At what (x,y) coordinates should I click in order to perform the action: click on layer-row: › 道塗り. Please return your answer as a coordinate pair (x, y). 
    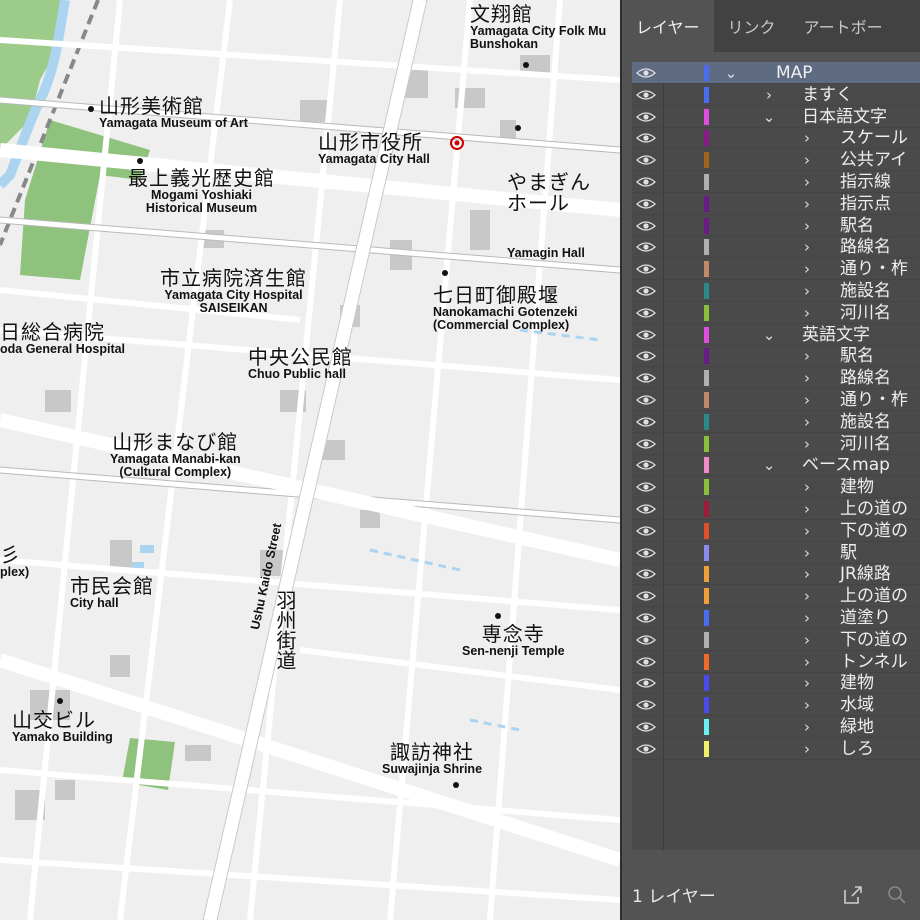
    Looking at the image, I should click on (776, 618).